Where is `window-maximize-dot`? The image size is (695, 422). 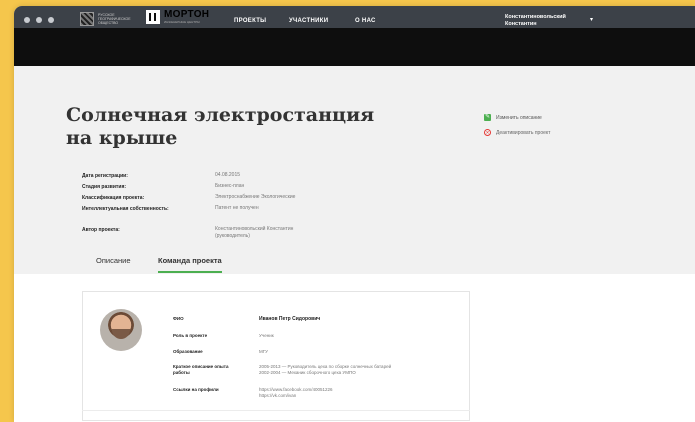 window-maximize-dot is located at coordinates (51, 20).